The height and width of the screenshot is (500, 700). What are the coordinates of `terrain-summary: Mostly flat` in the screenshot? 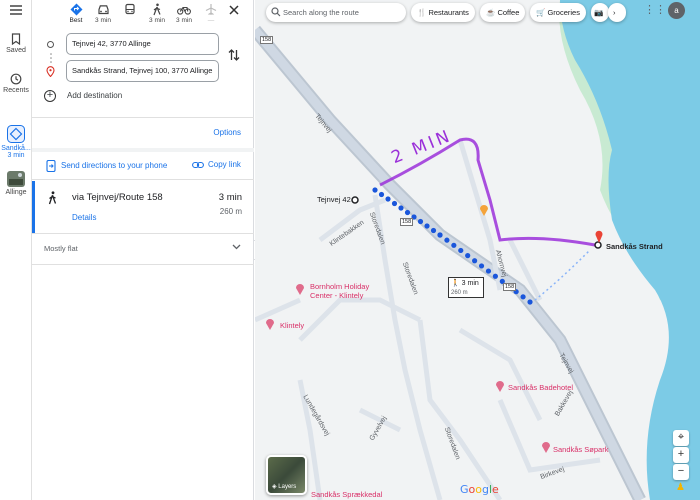 It's located at (61, 248).